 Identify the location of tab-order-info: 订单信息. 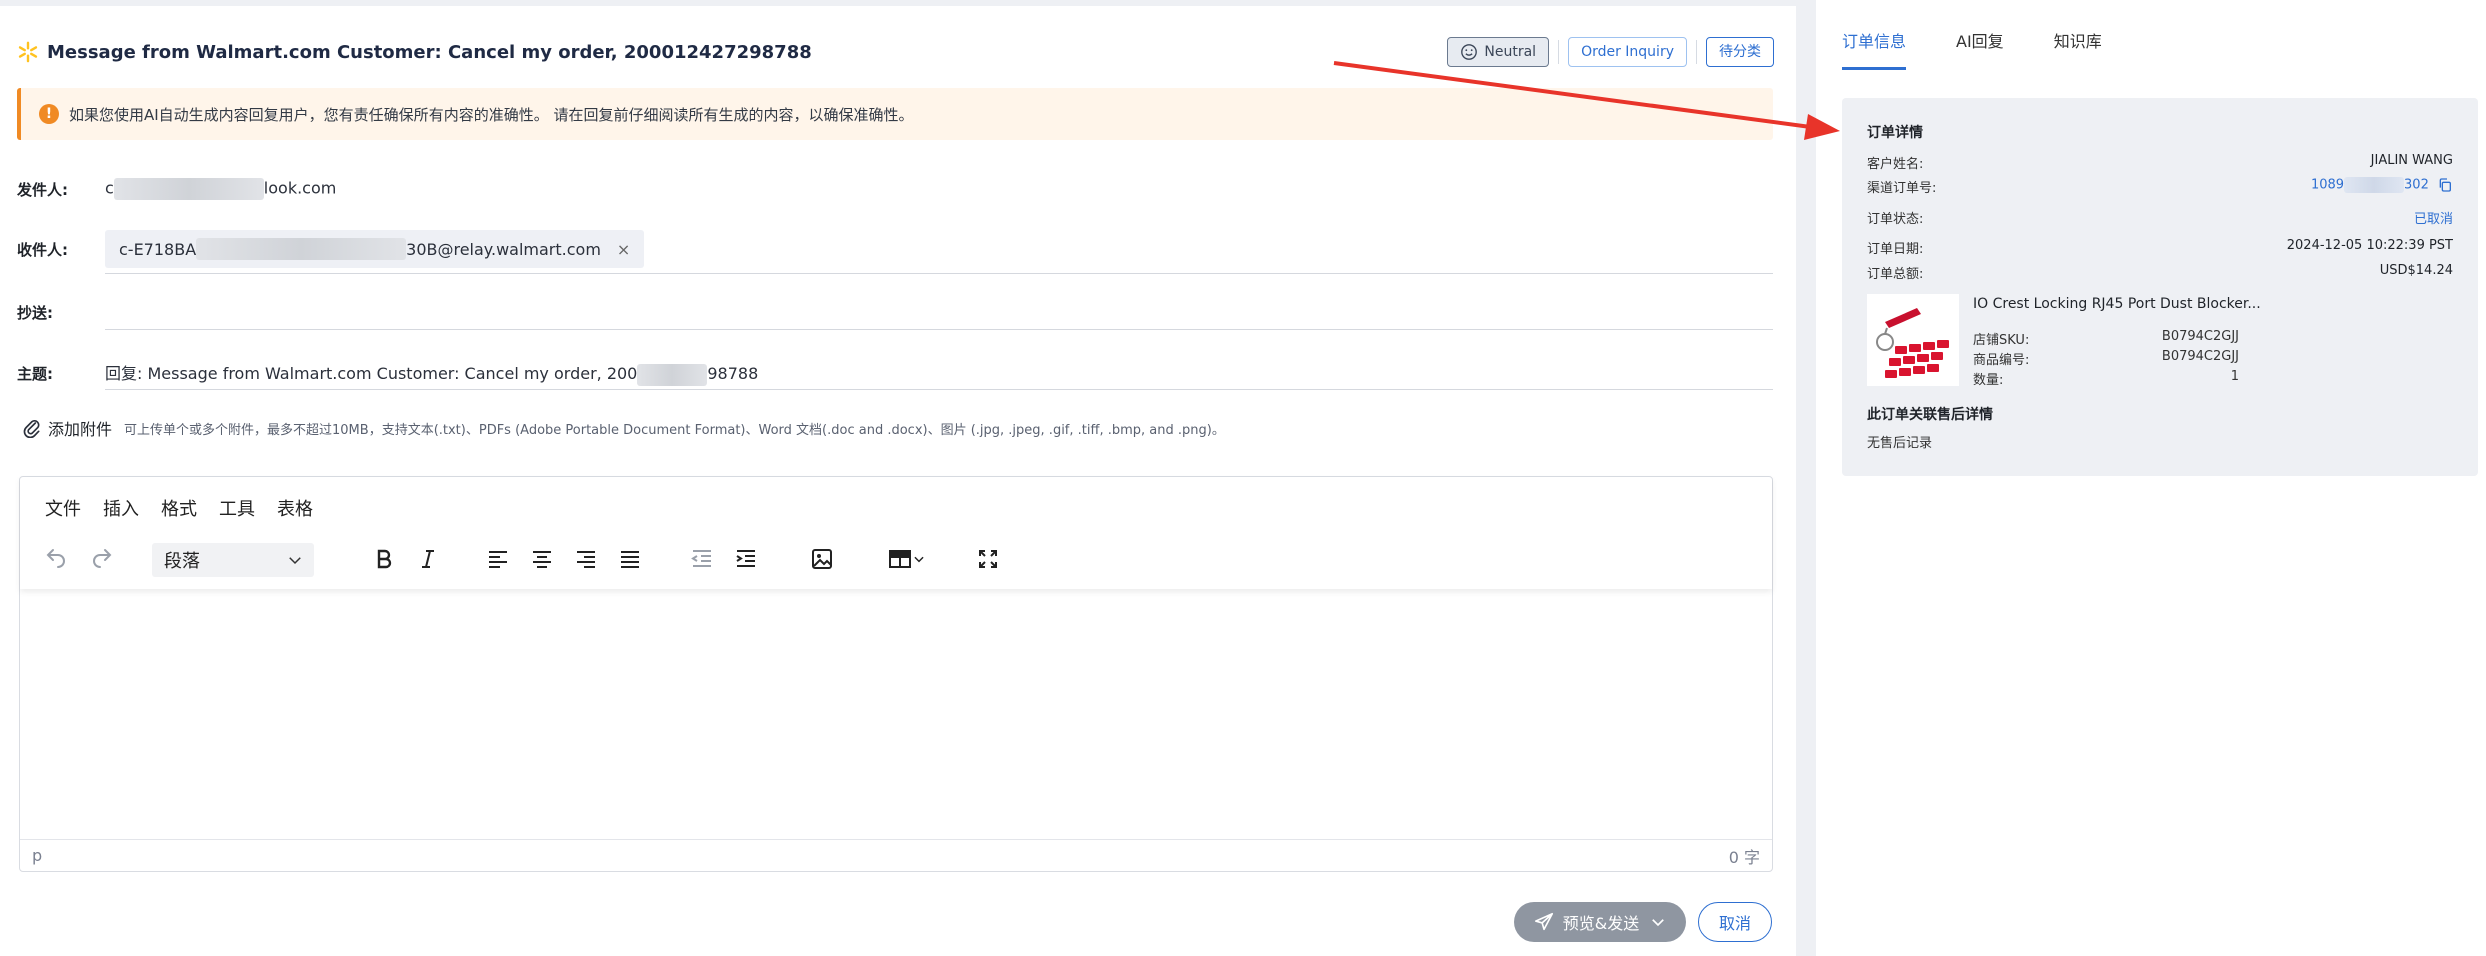
(1874, 49).